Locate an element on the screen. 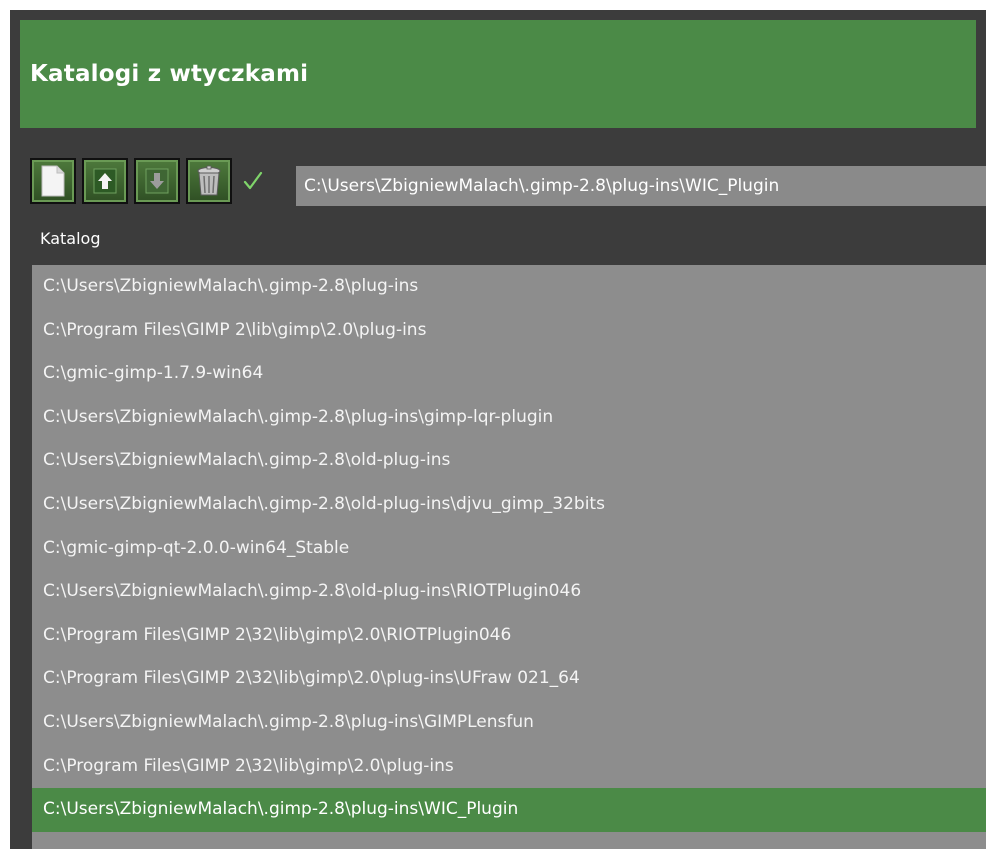  new-document-icon is located at coordinates (53, 181).